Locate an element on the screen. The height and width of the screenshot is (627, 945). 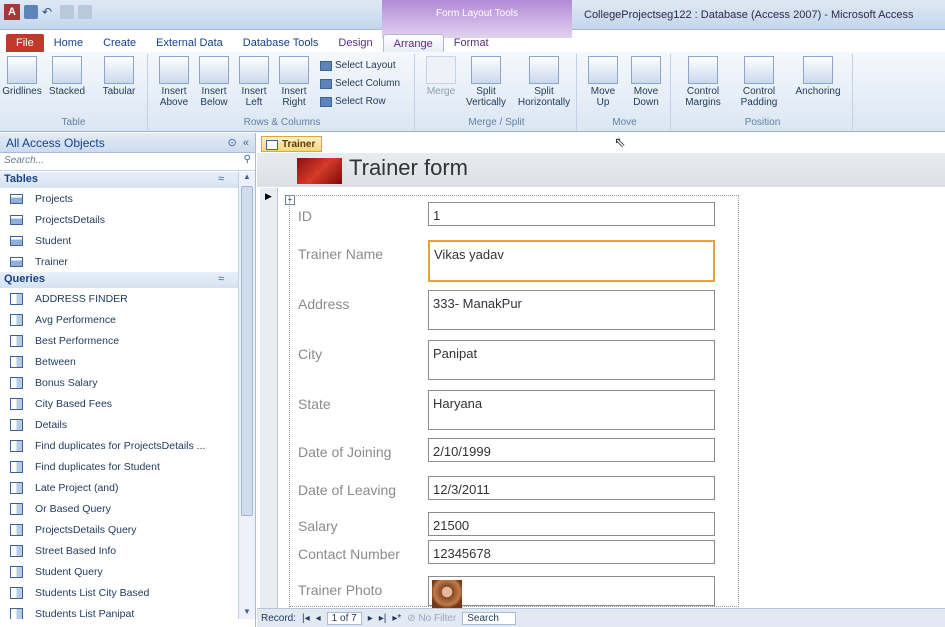
tab-external-data: External Data is located at coordinates (189, 43).